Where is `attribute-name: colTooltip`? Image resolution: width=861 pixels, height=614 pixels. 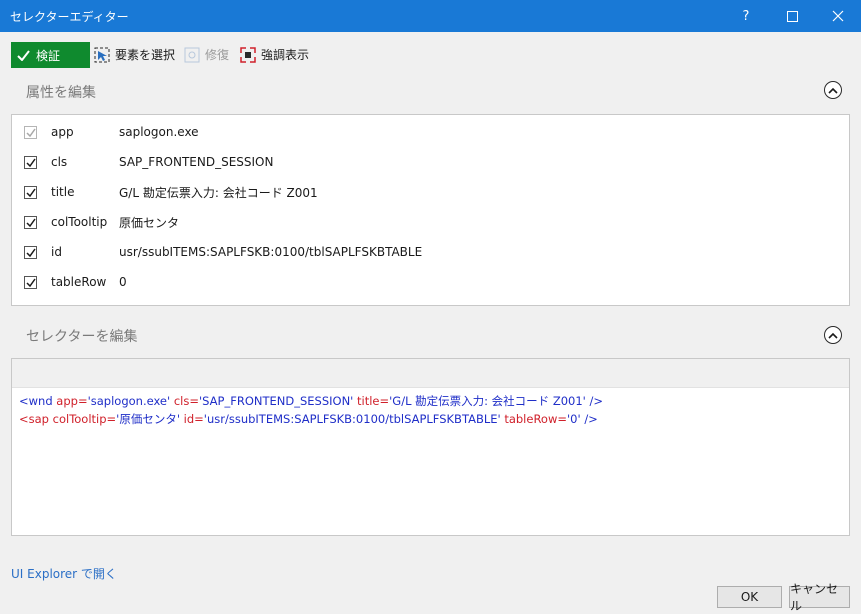 attribute-name: colTooltip is located at coordinates (79, 222).